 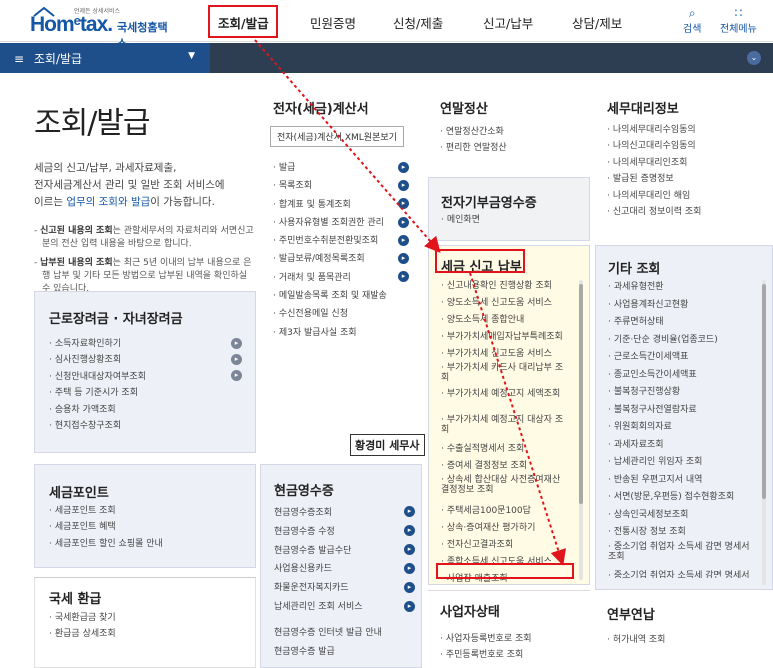 What do you see at coordinates (347, 146) in the screenshot?
I see `arrow-nav-to-tax-report` at bounding box center [347, 146].